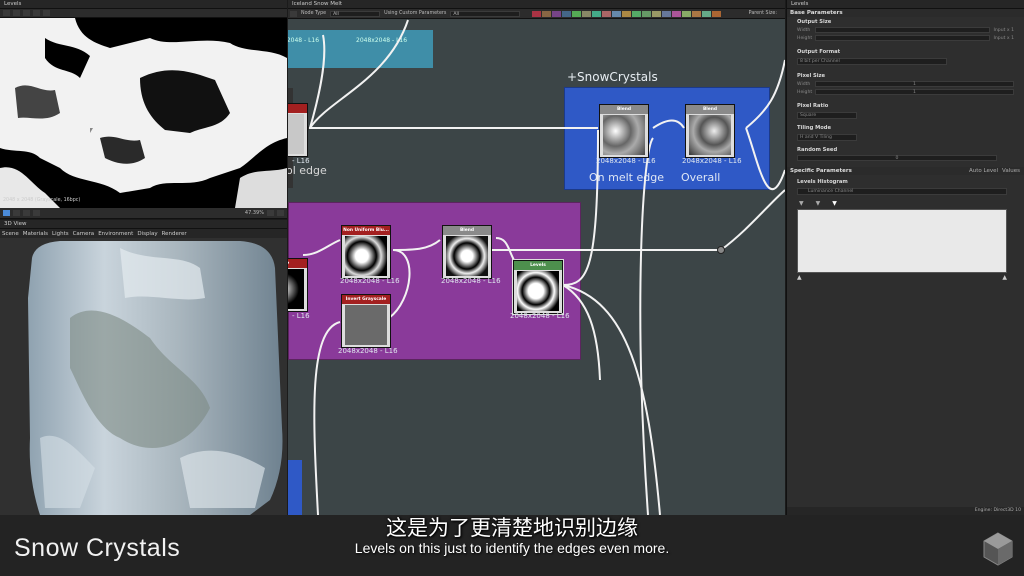 This screenshot has height=576, width=1024. I want to click on node-blend-3: Blend, so click(467, 252).